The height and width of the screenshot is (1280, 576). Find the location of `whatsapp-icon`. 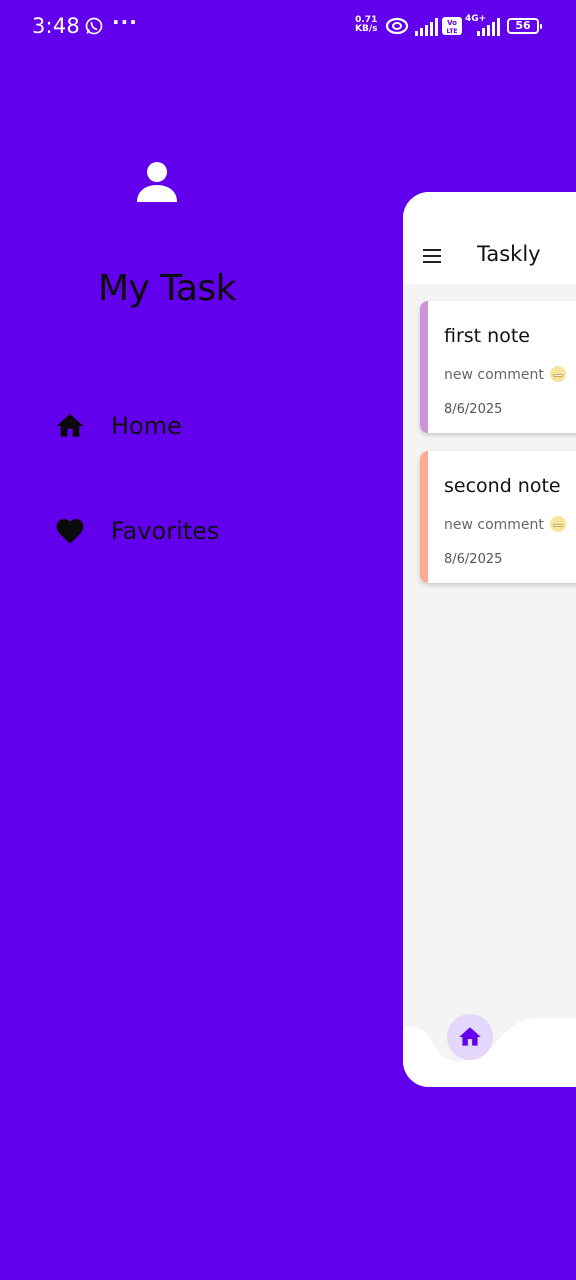

whatsapp-icon is located at coordinates (94, 26).